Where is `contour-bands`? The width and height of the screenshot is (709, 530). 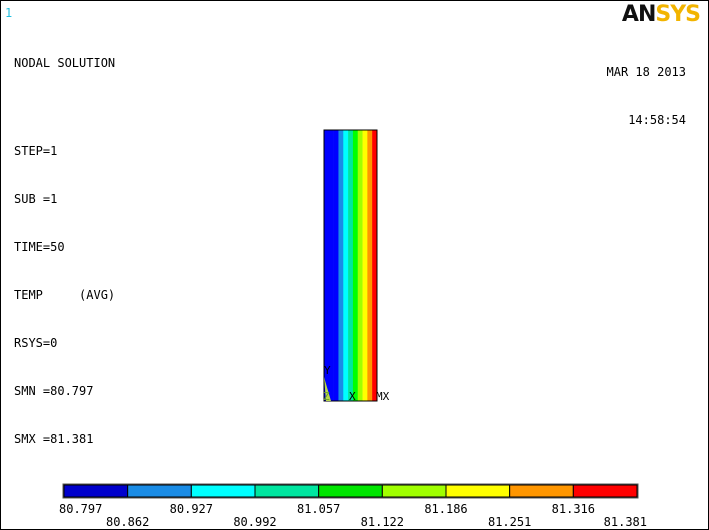
contour-bands is located at coordinates (351, 265).